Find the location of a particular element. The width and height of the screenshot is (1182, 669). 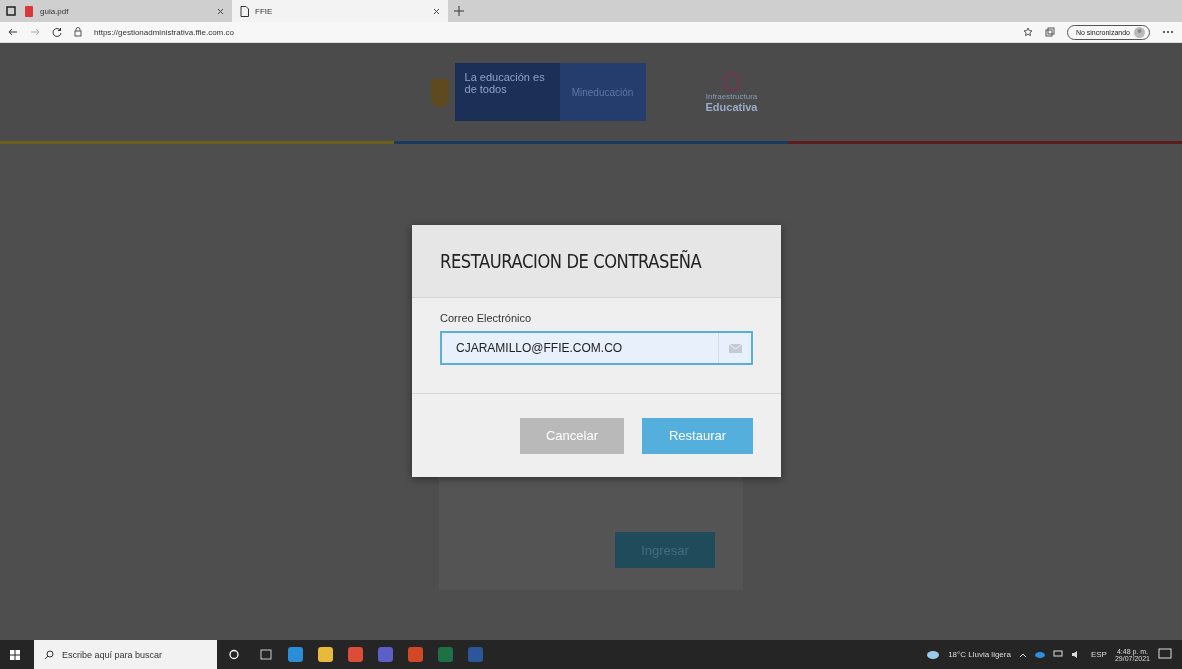

browser-tab: FFIE is located at coordinates (340, 11).